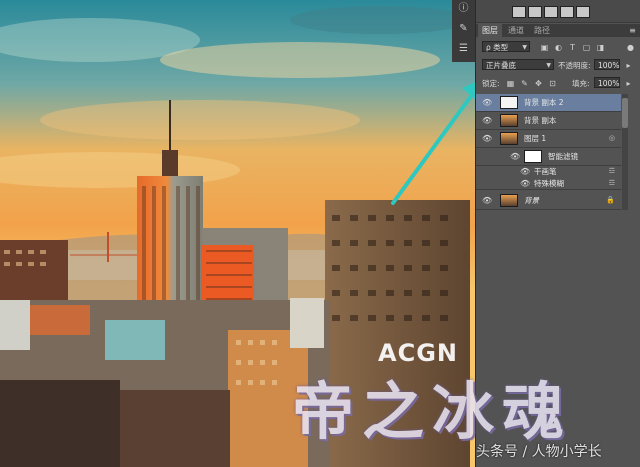 The height and width of the screenshot is (467, 640). I want to click on tool-strip: ⓘ ✎ ☰, so click(464, 31).